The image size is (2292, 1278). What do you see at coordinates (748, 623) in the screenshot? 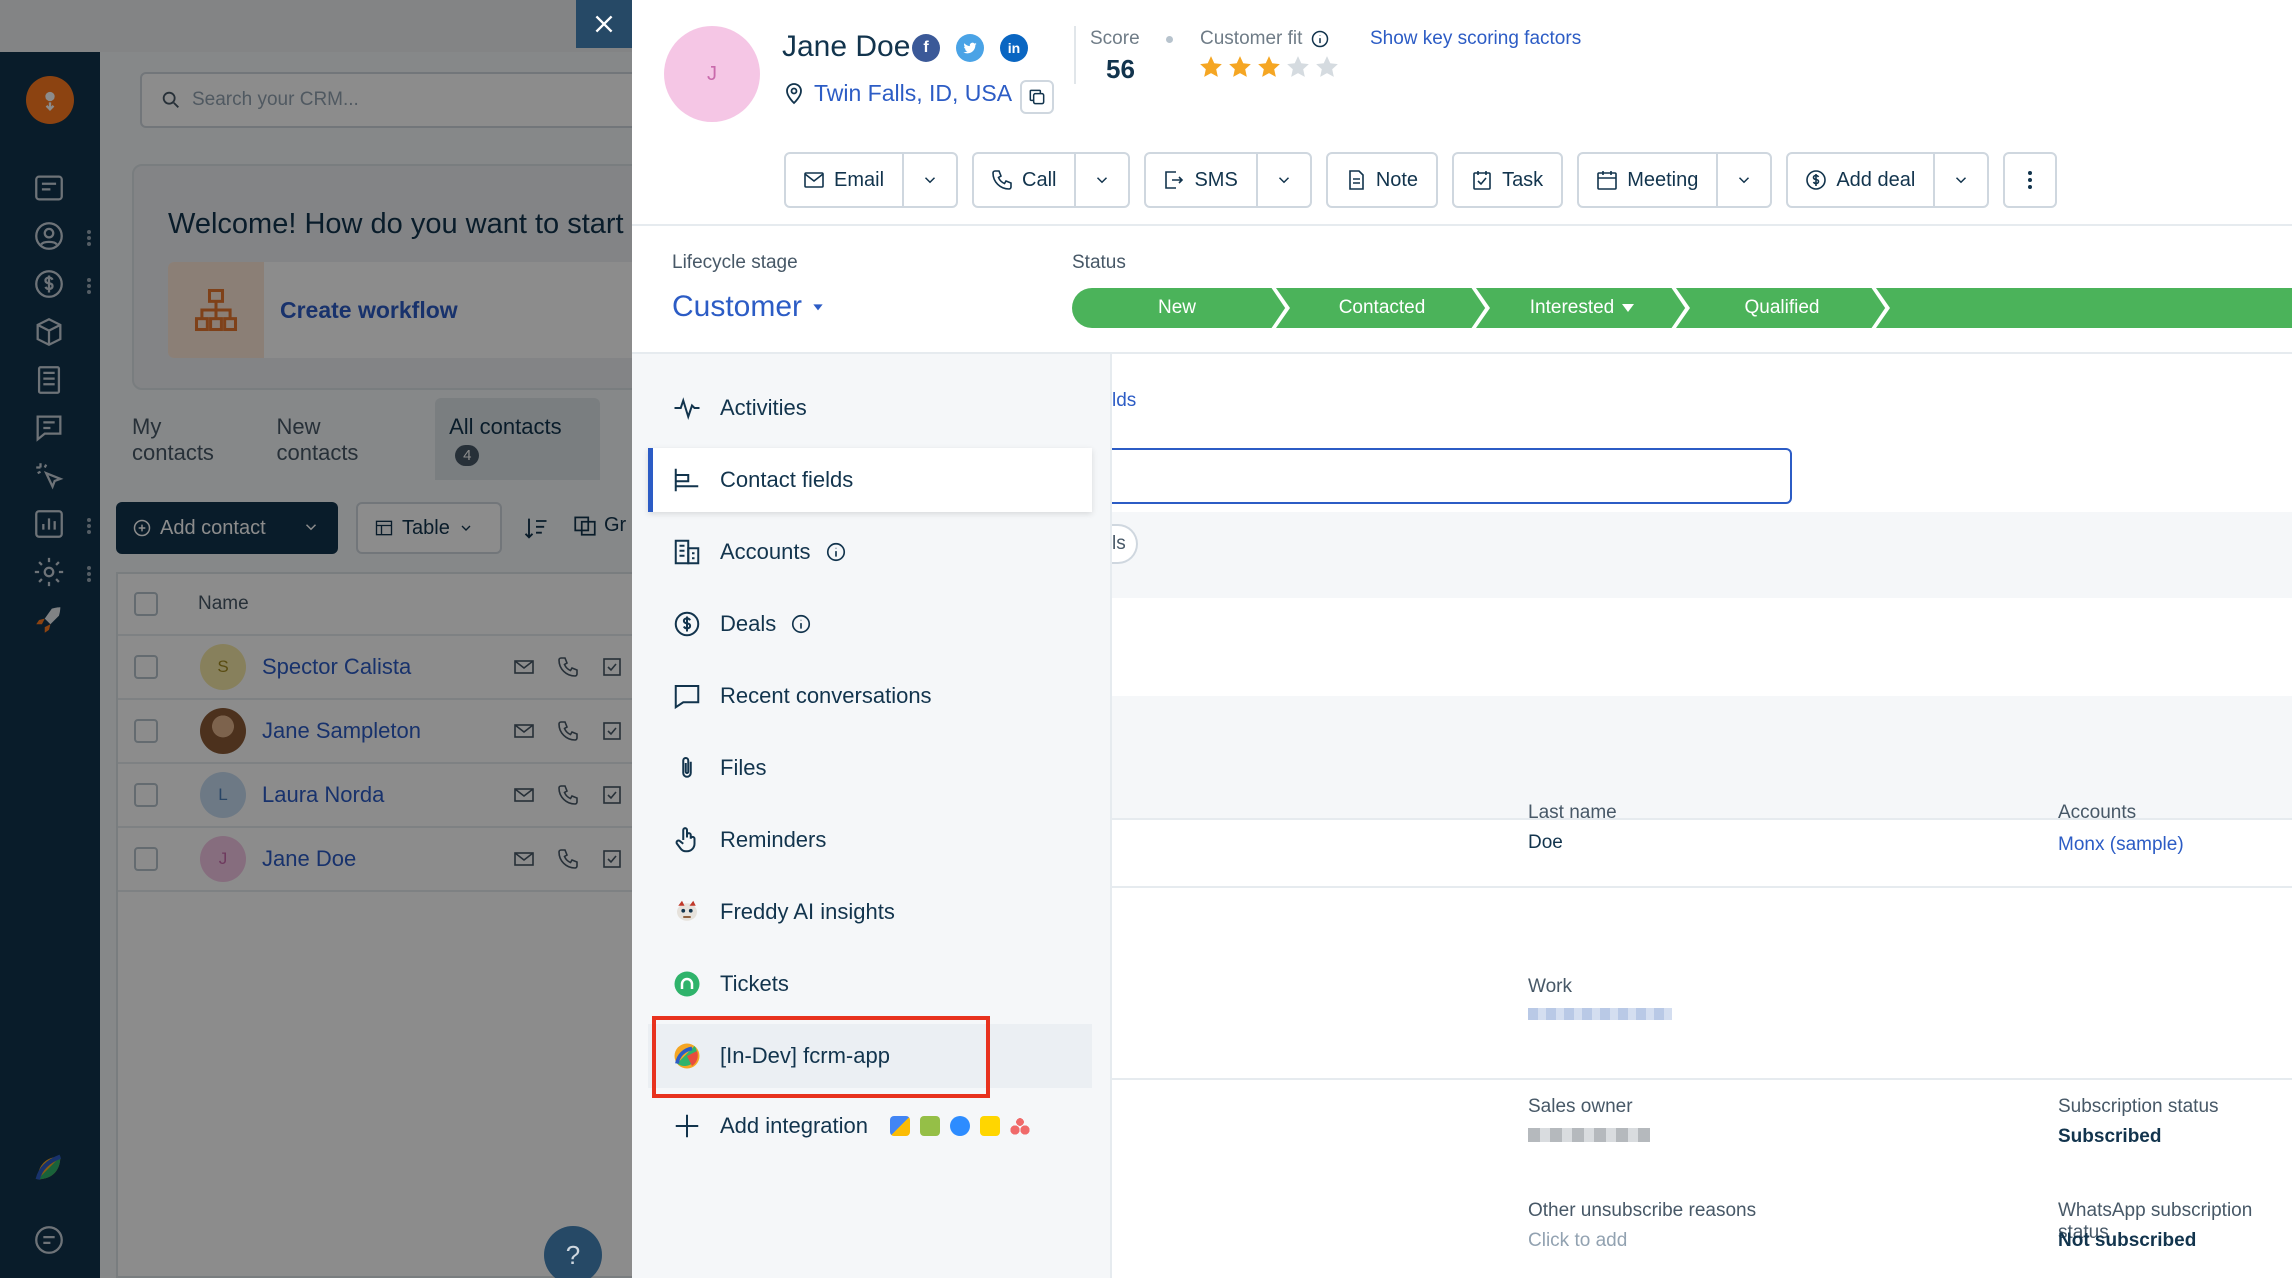
I see `nav-item-label: Deals` at bounding box center [748, 623].